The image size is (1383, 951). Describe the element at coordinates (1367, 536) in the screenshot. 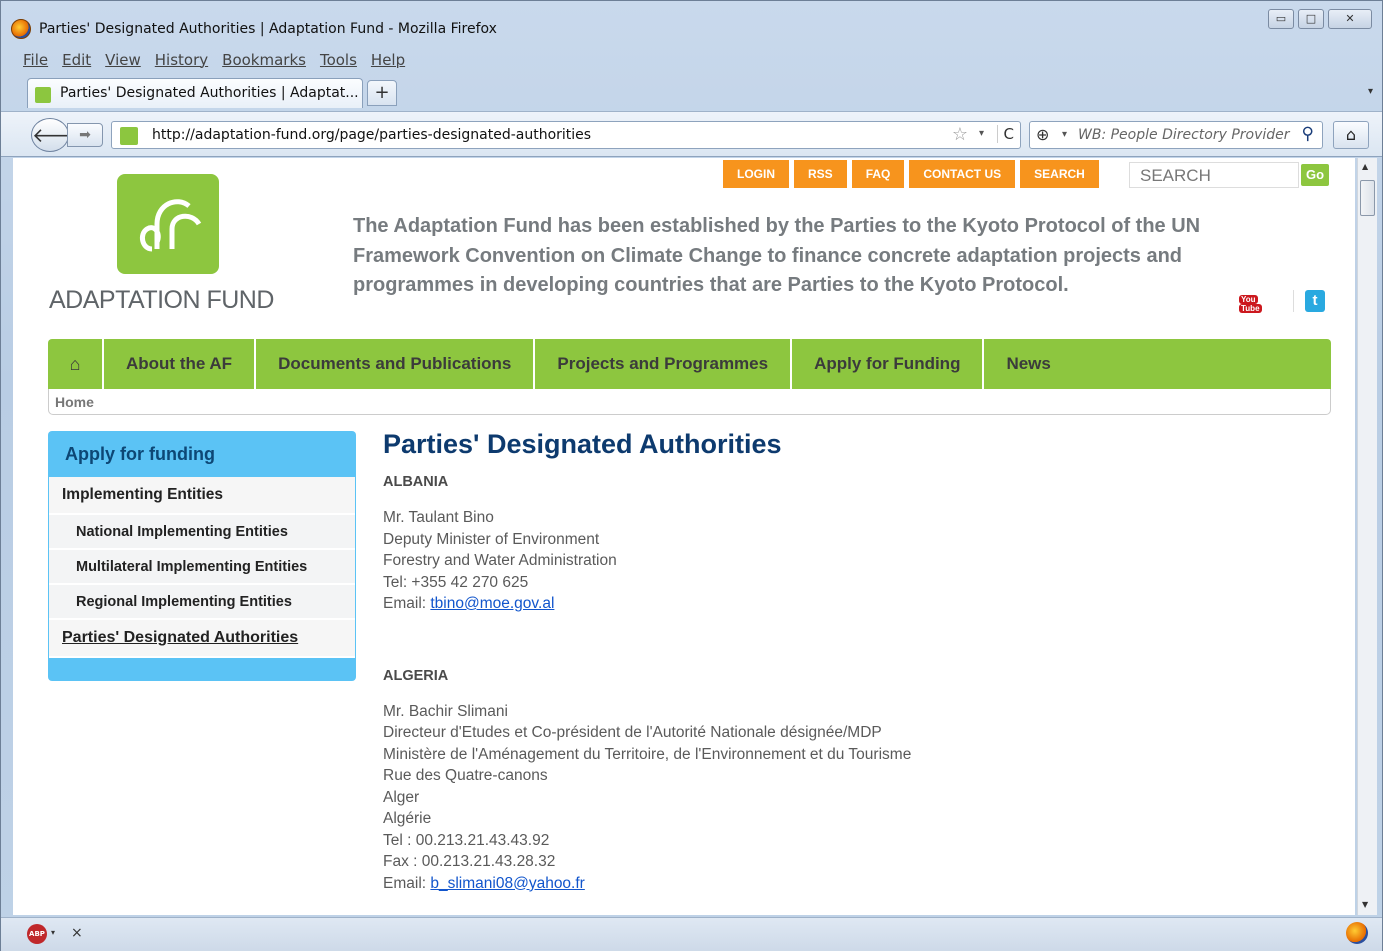

I see `vertical-scrollbar: ▲ ▼` at that location.